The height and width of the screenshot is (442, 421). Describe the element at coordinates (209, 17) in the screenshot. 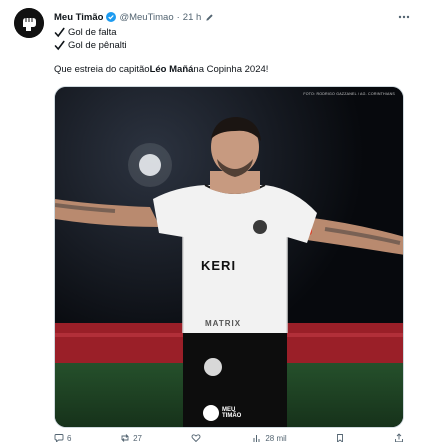

I see `edited-pencil-icon` at that location.